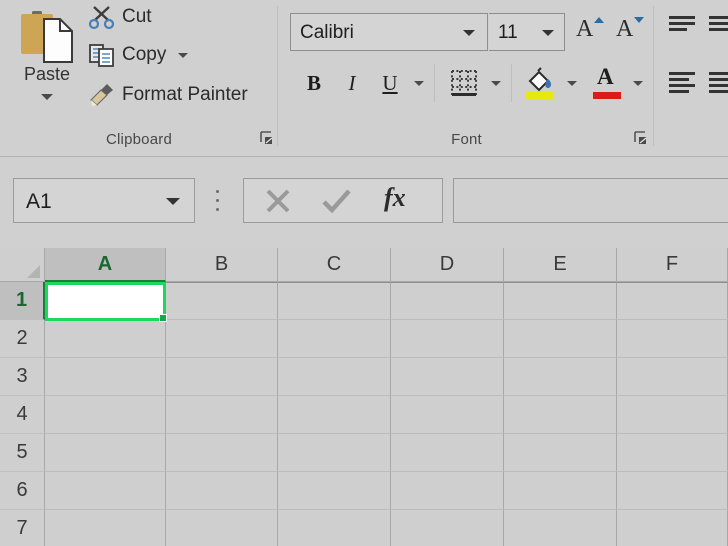 Image resolution: width=728 pixels, height=546 pixels. Describe the element at coordinates (168, 95) in the screenshot. I see `format-painter-button: Format Painter` at that location.